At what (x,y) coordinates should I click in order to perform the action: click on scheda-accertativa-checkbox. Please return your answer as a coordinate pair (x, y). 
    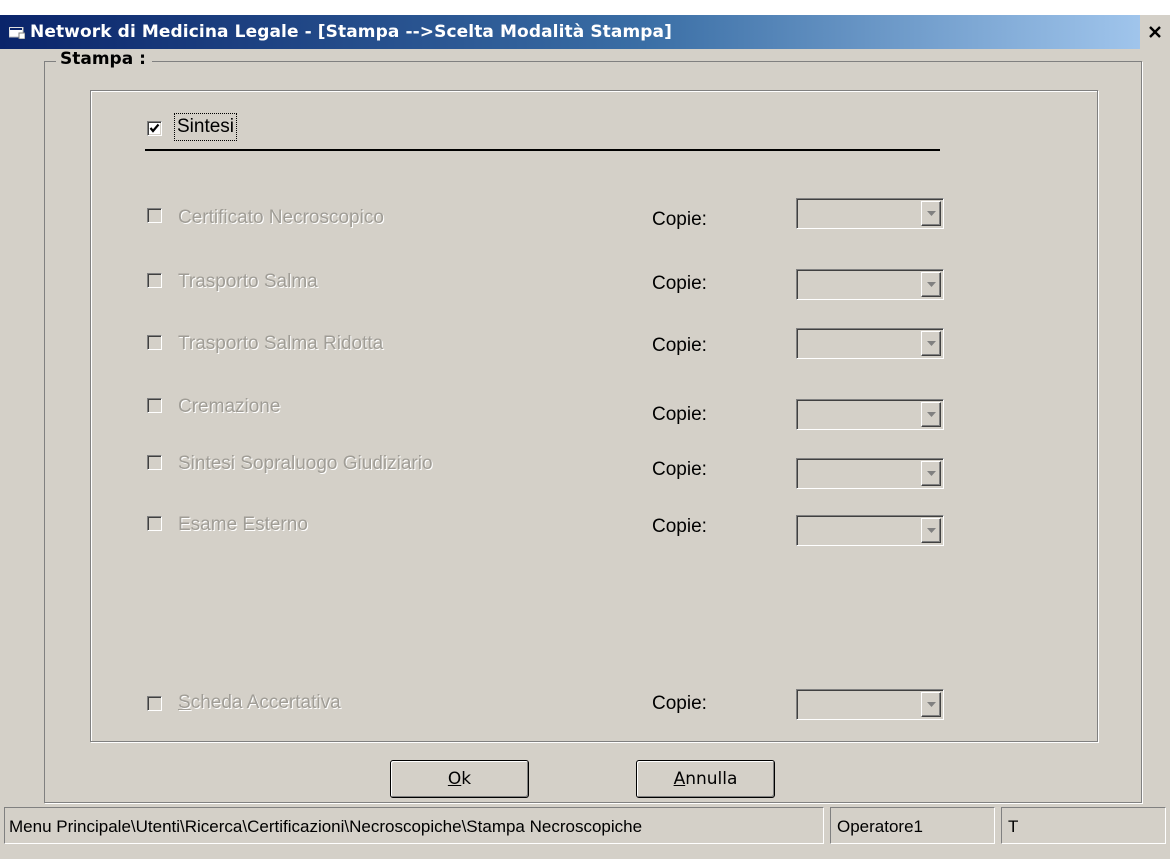
    Looking at the image, I should click on (154, 703).